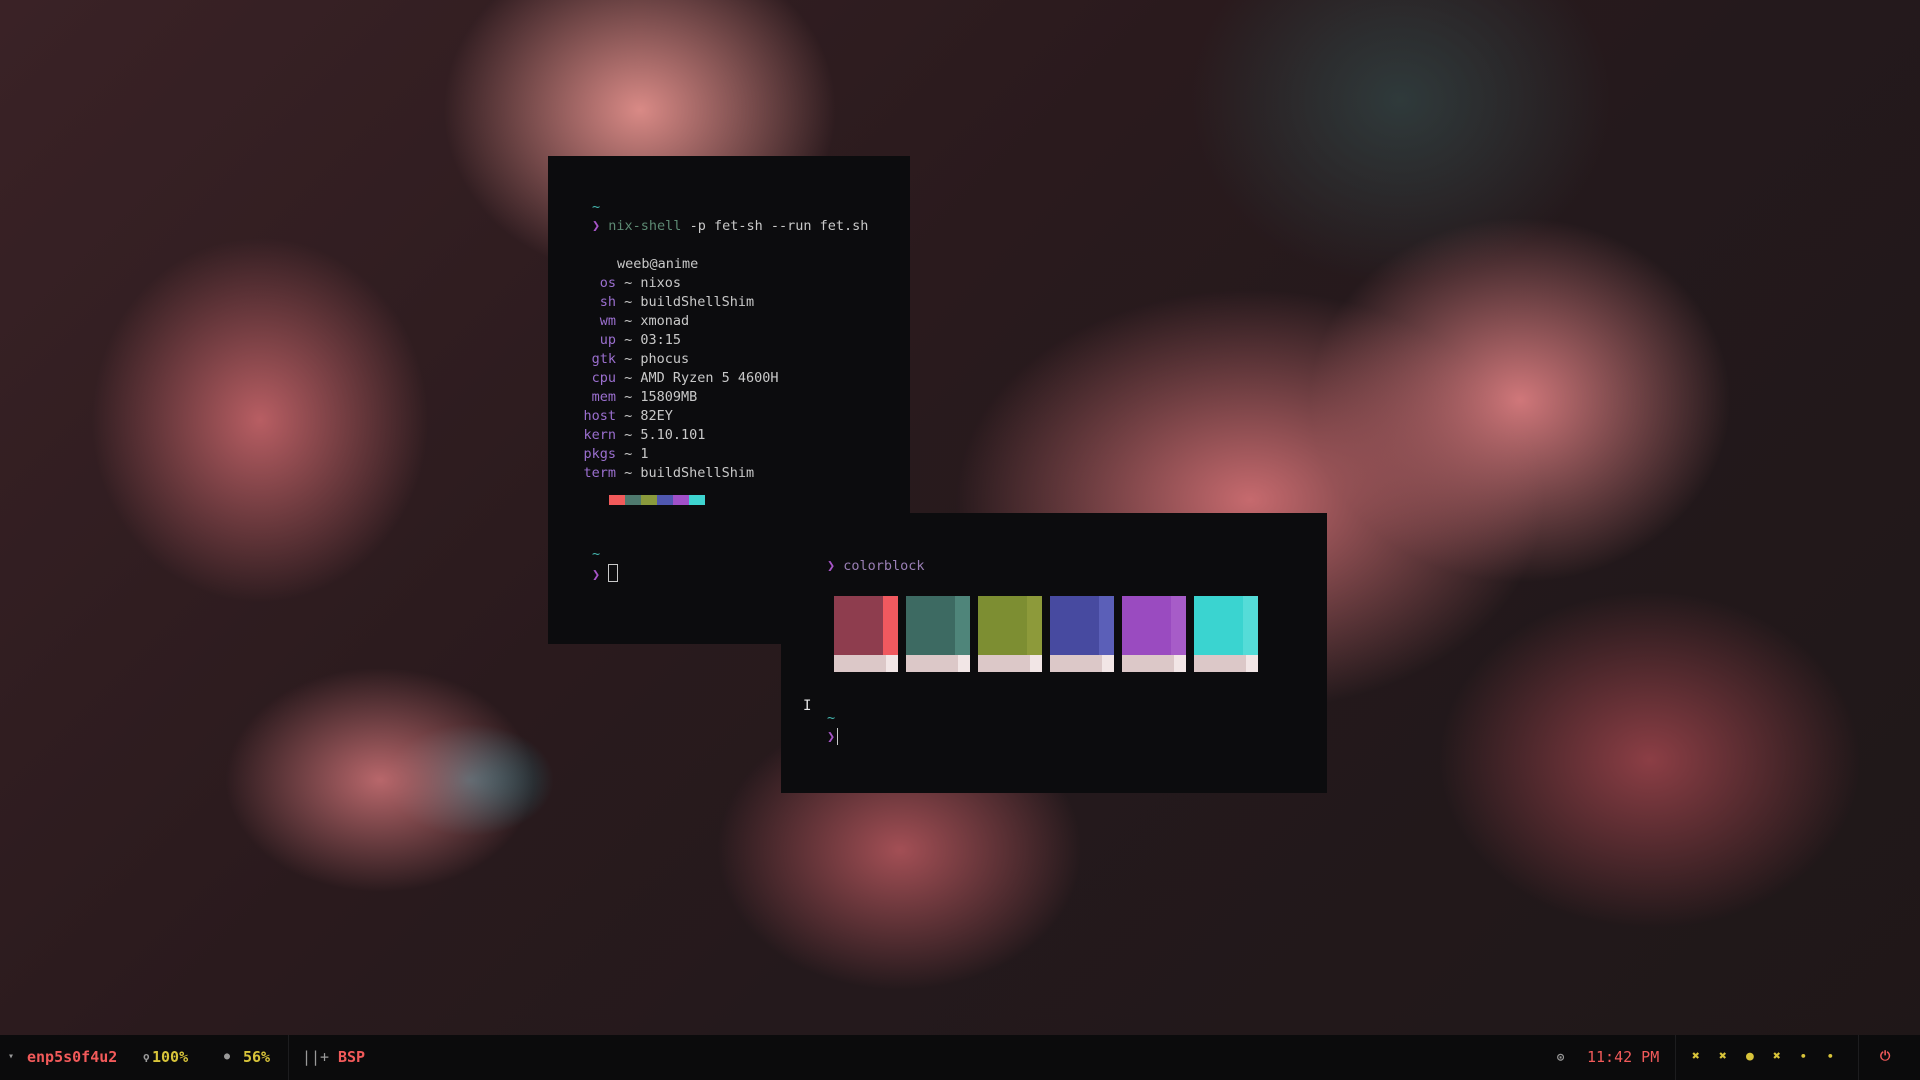  What do you see at coordinates (599, 416) in the screenshot?
I see `info-key: host` at bounding box center [599, 416].